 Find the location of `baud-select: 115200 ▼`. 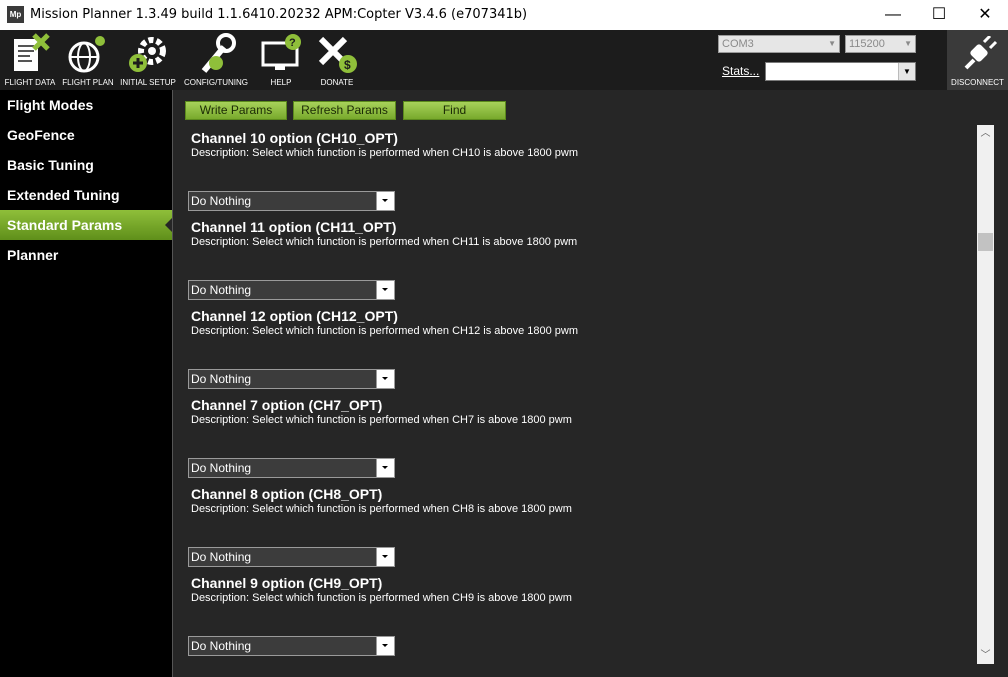

baud-select: 115200 ▼ is located at coordinates (880, 44).